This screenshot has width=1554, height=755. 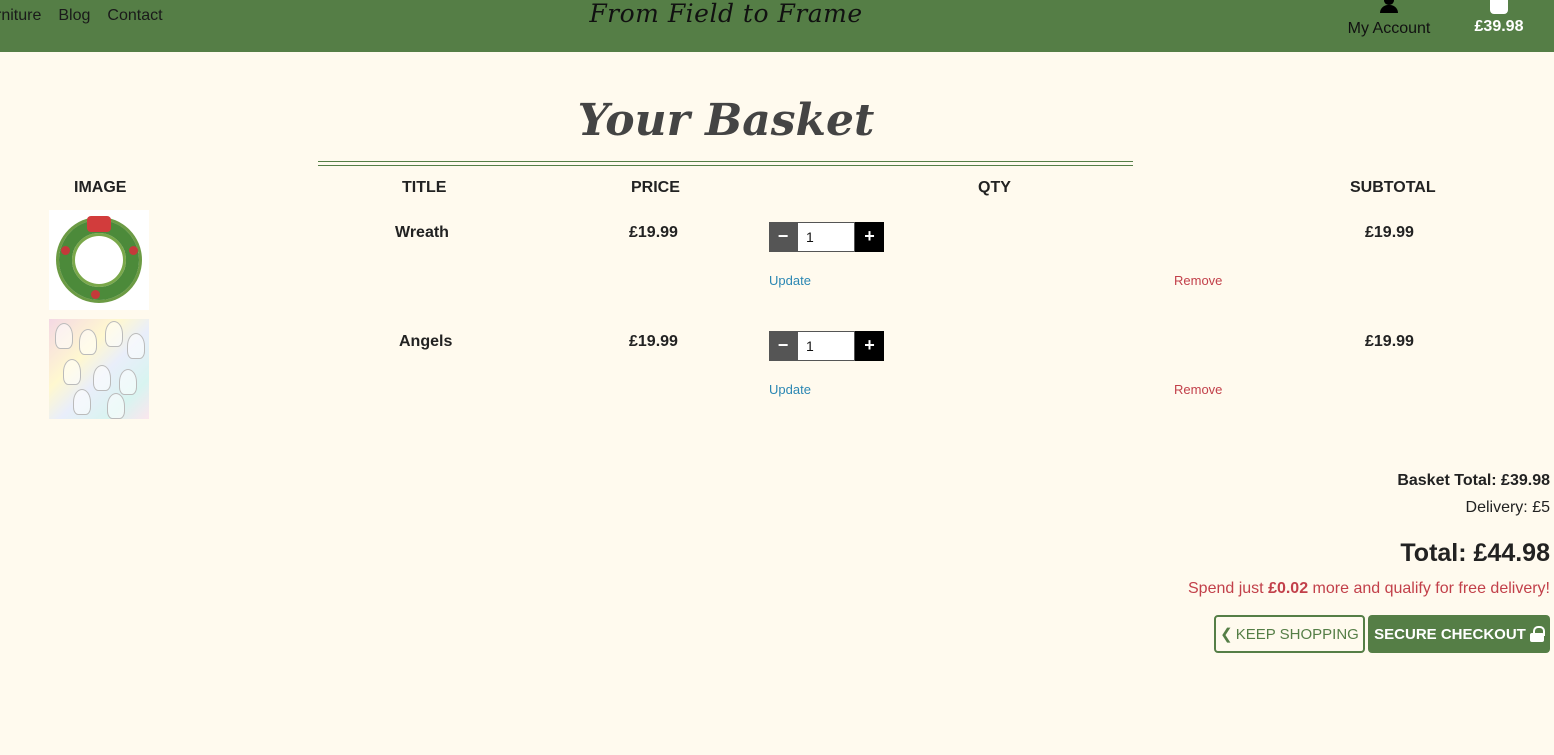 I want to click on secure-checkout-label: SECURE CHECKOUT, so click(x=1450, y=634).